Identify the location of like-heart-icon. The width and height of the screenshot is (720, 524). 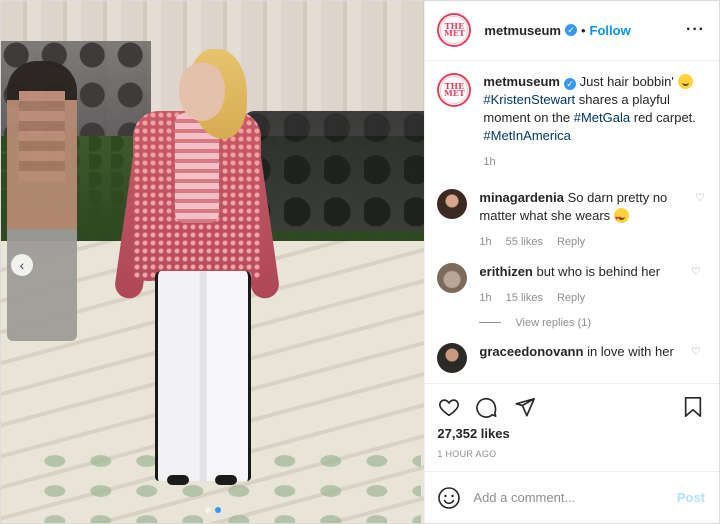
(449, 407).